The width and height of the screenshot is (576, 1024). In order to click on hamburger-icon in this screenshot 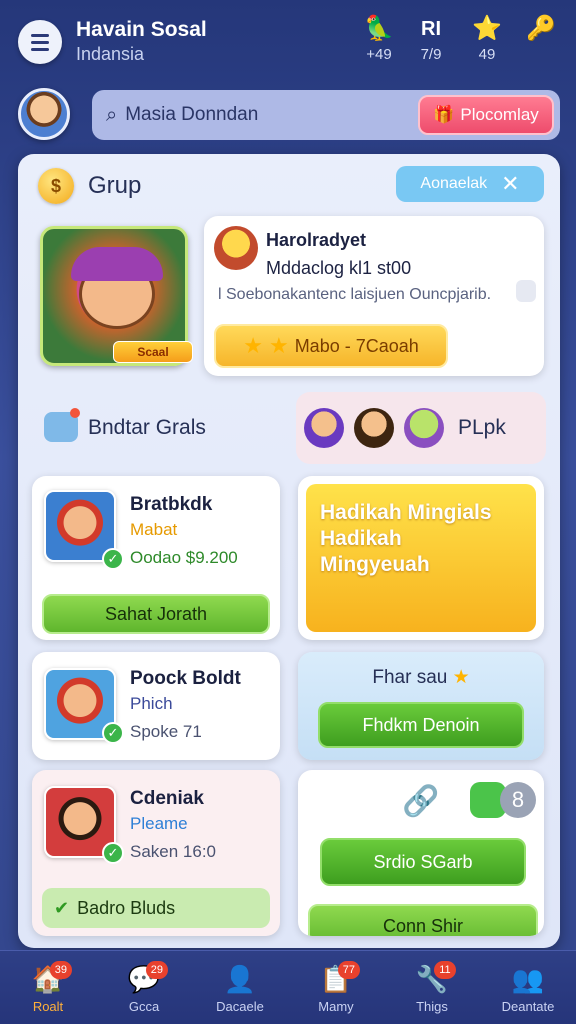, I will do `click(40, 42)`.